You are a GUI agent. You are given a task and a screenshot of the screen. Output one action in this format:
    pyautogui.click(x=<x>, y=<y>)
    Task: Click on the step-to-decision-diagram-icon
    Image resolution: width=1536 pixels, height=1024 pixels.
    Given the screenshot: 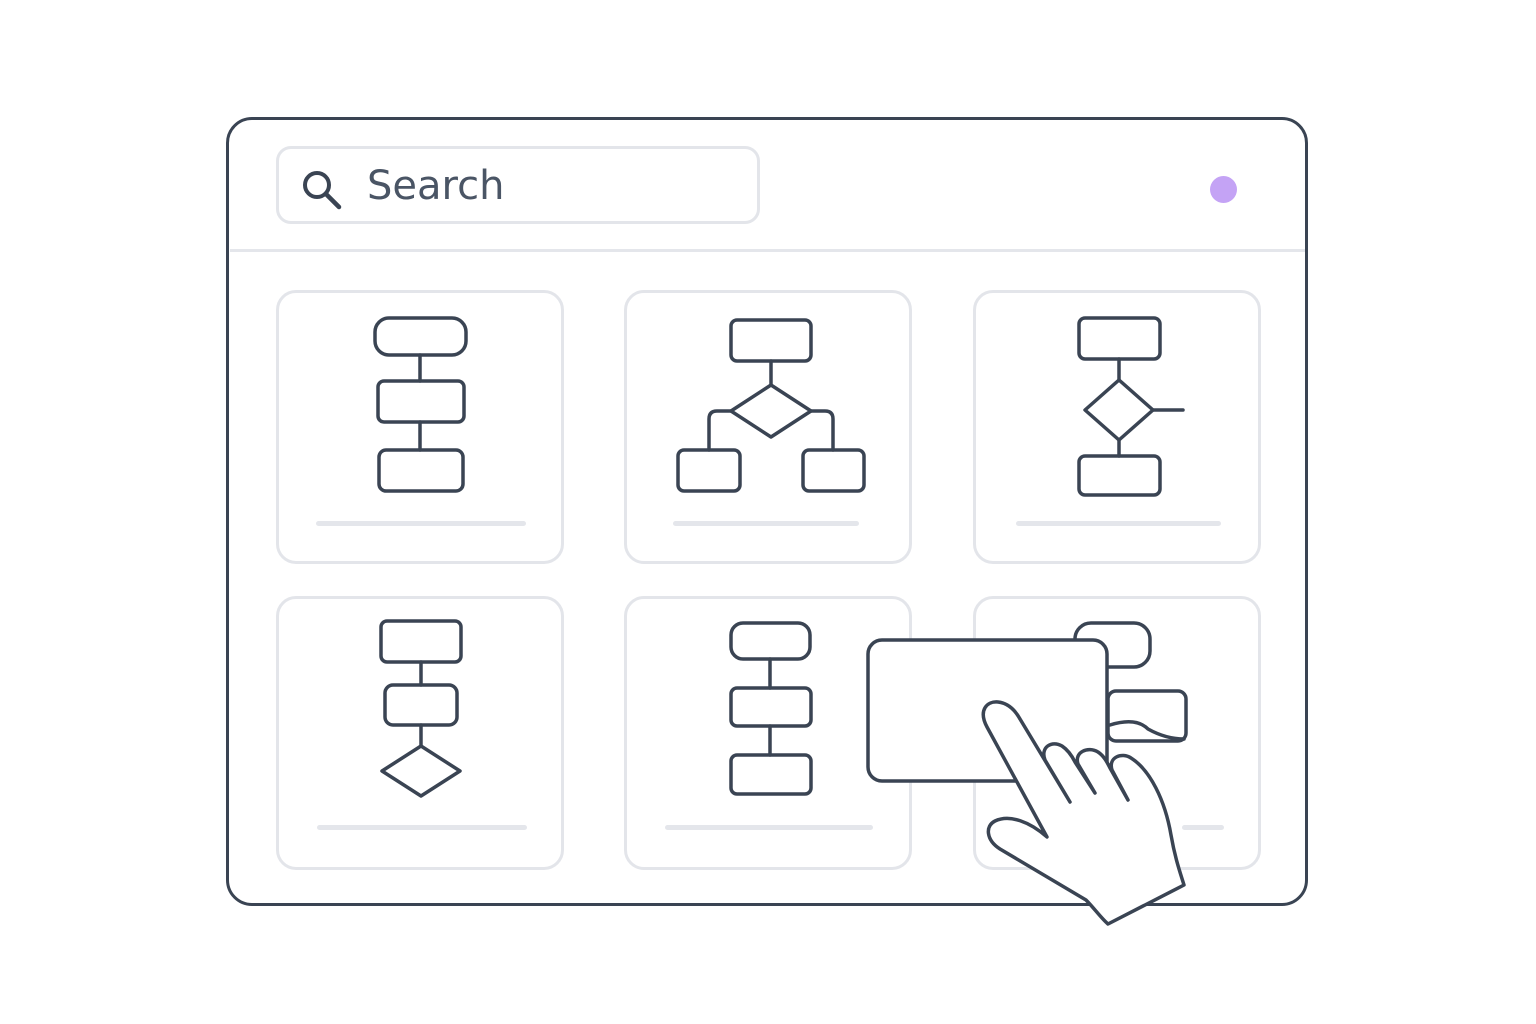 What is the action you would take?
    pyautogui.click(x=421, y=708)
    